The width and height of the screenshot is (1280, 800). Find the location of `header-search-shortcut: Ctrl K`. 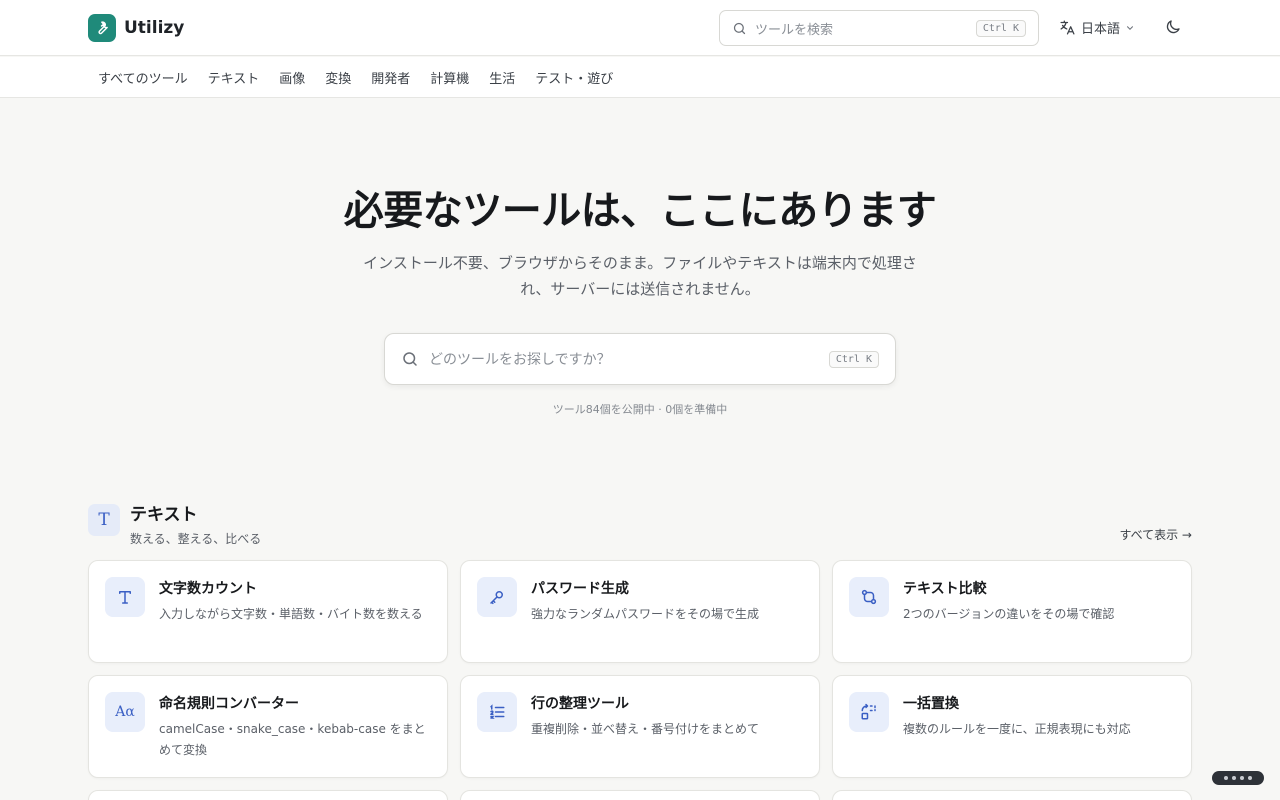

header-search-shortcut: Ctrl K is located at coordinates (1000, 28).